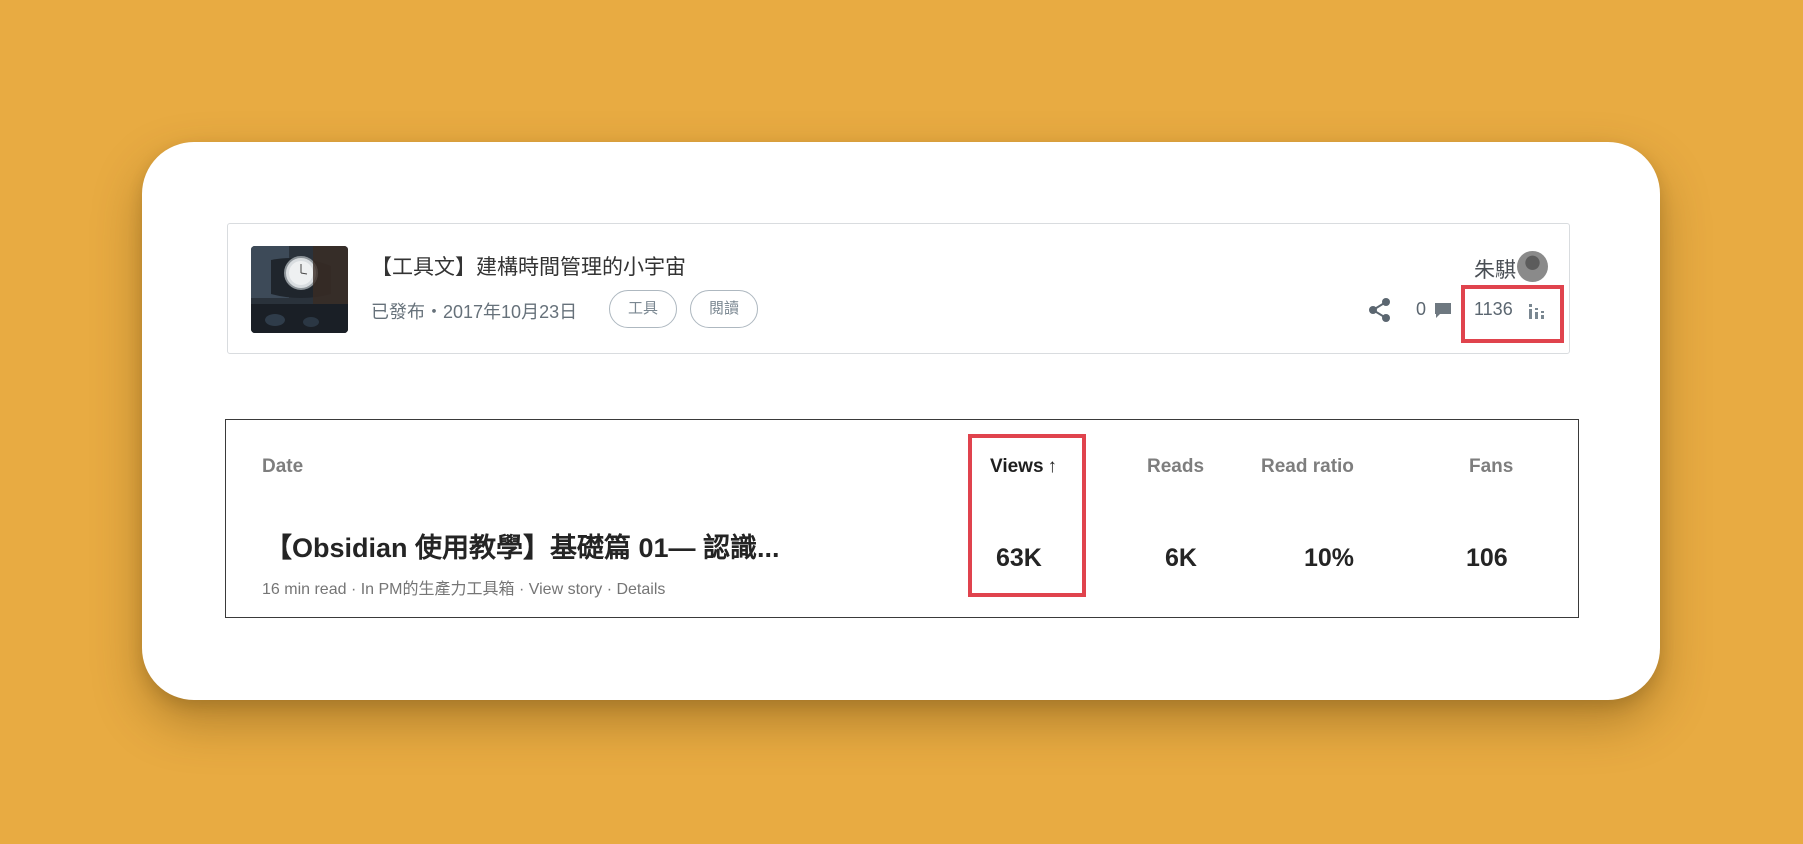  Describe the element at coordinates (1181, 558) in the screenshot. I see `reads-value: 6K` at that location.